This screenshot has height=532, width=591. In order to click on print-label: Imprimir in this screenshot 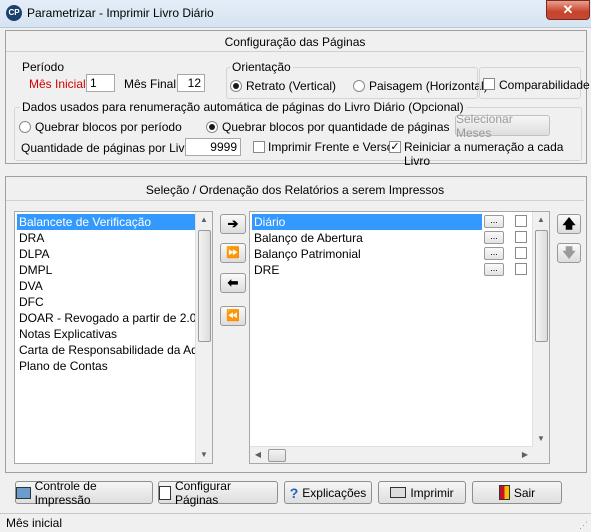, I will do `click(432, 492)`.